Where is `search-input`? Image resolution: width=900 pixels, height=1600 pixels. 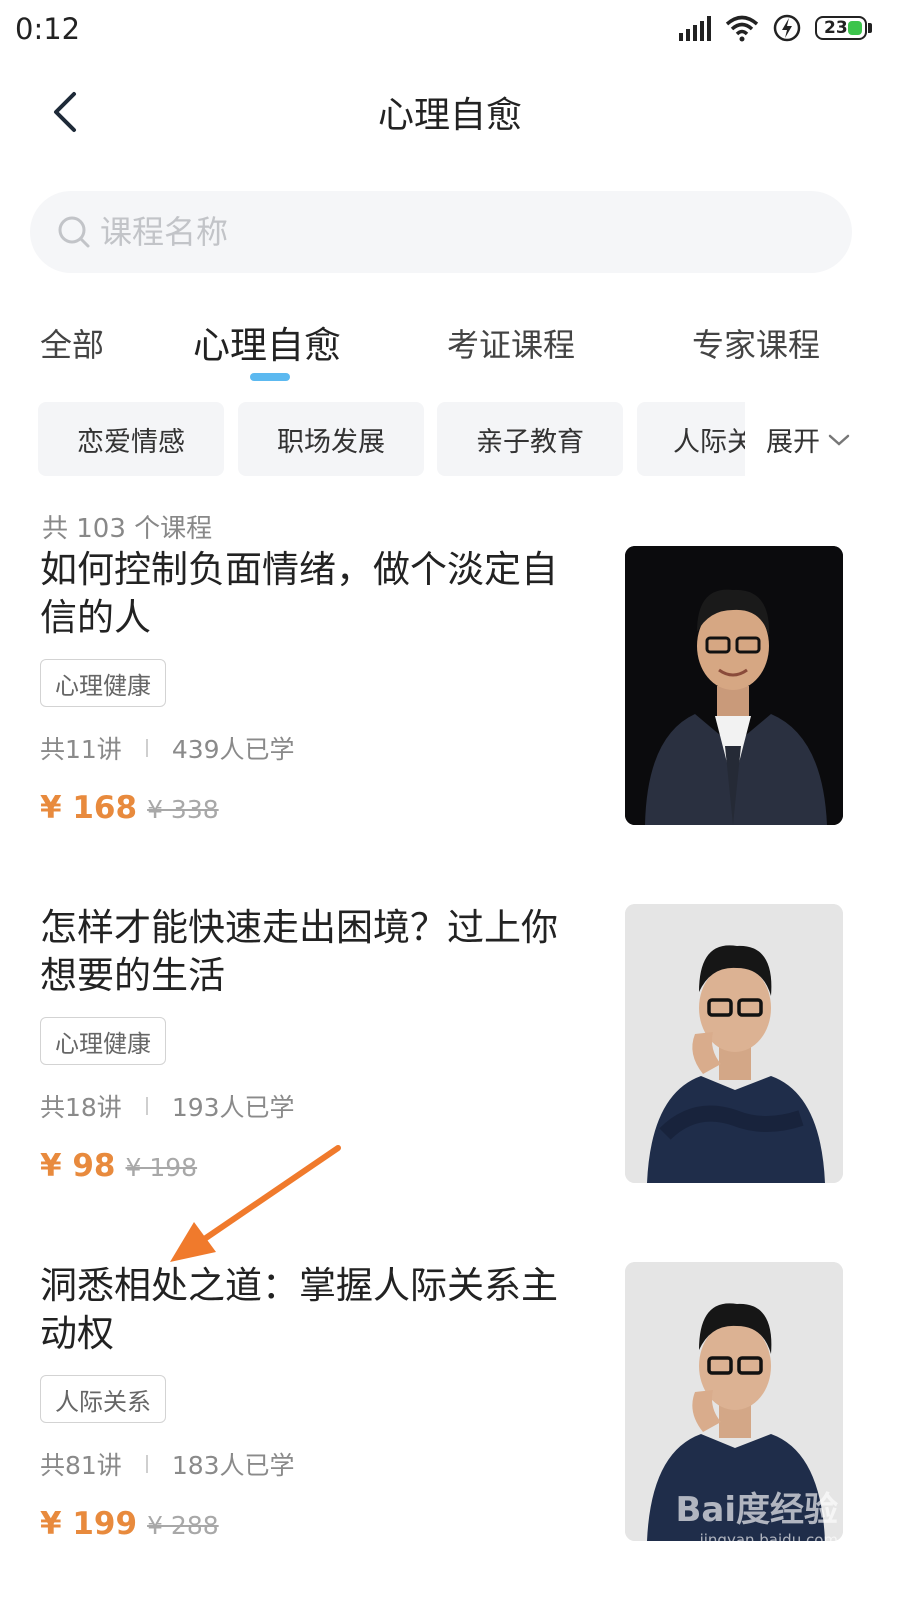
search-input is located at coordinates (450, 232).